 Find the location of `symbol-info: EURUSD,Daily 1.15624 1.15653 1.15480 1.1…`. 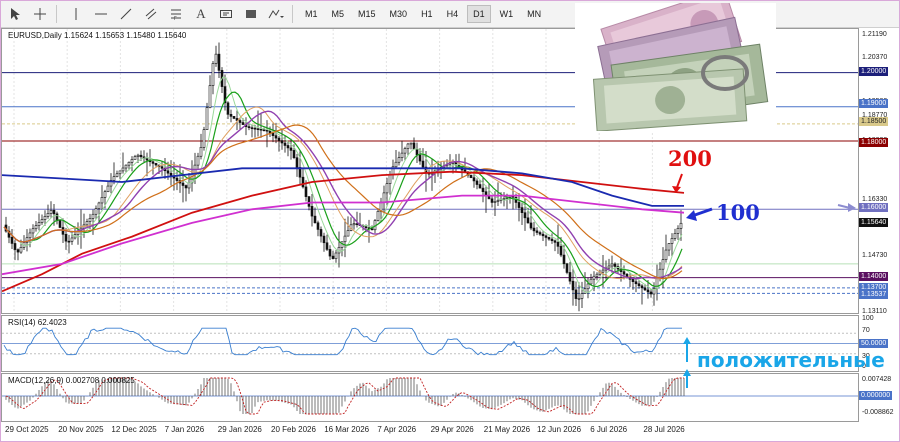

symbol-info: EURUSD,Daily 1.15624 1.15653 1.15480 1.1… is located at coordinates (97, 35).